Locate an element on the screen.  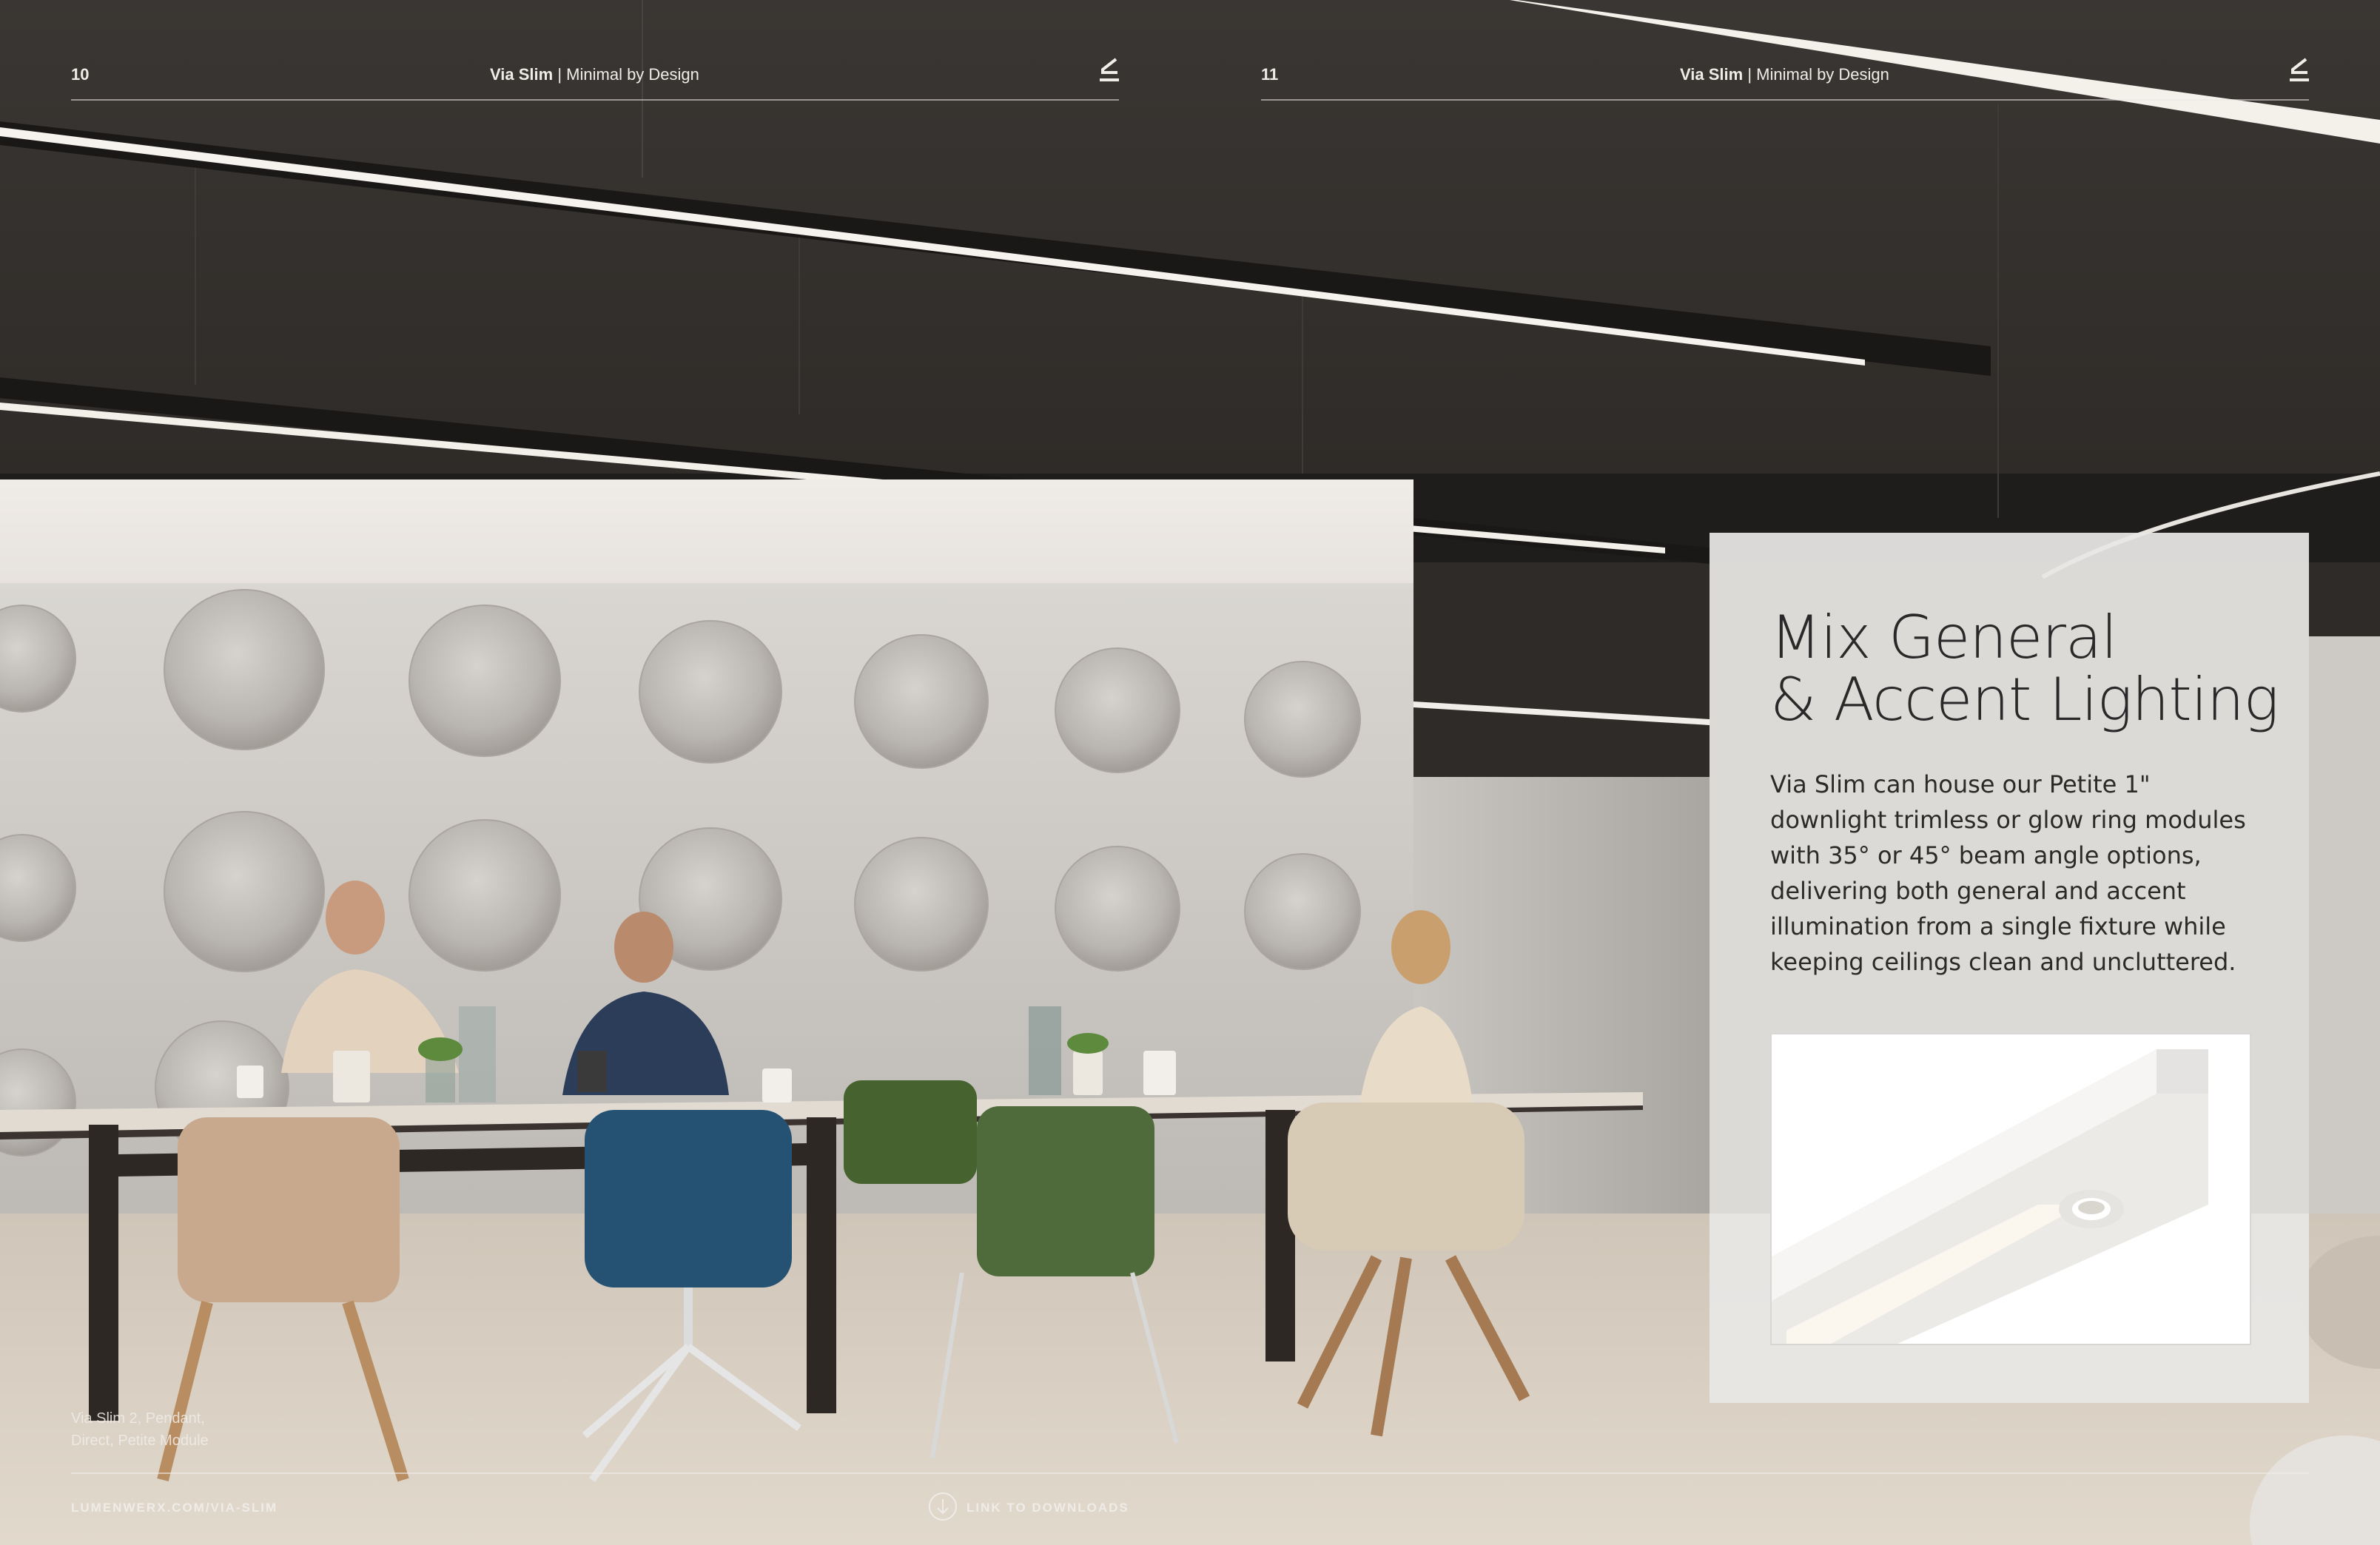
feature-title: Mix General & Accent Lighting is located at coordinates (2029, 669).